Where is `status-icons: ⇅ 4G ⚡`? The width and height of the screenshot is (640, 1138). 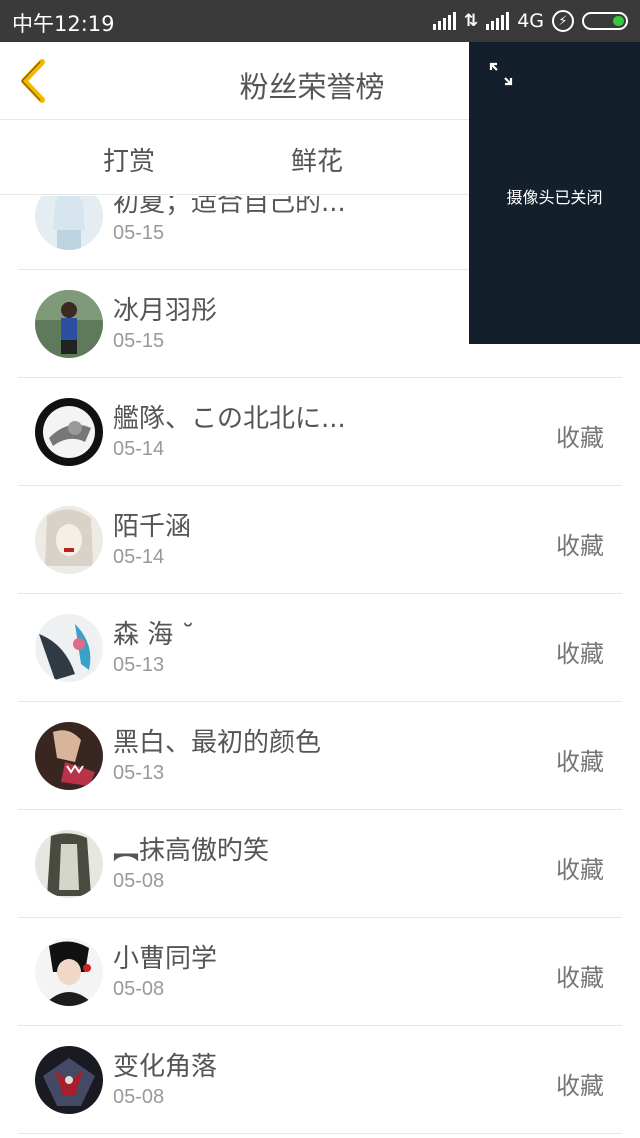 status-icons: ⇅ 4G ⚡ is located at coordinates (530, 21).